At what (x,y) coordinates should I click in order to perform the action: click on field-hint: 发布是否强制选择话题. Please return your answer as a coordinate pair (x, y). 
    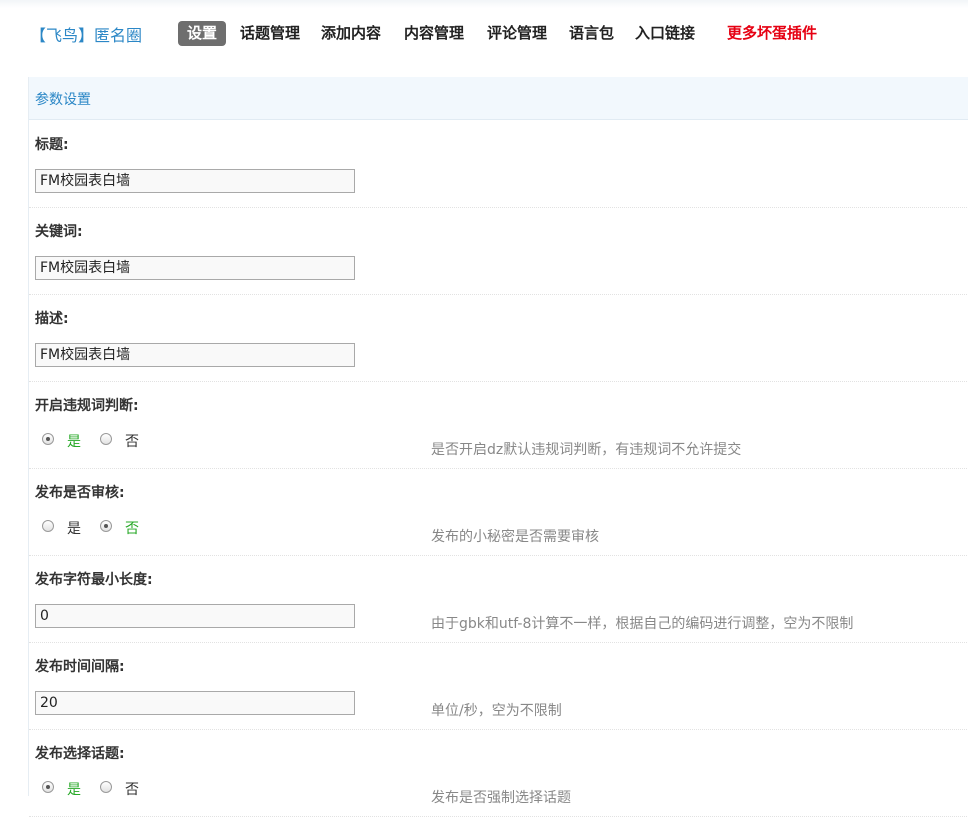
    Looking at the image, I should click on (501, 798).